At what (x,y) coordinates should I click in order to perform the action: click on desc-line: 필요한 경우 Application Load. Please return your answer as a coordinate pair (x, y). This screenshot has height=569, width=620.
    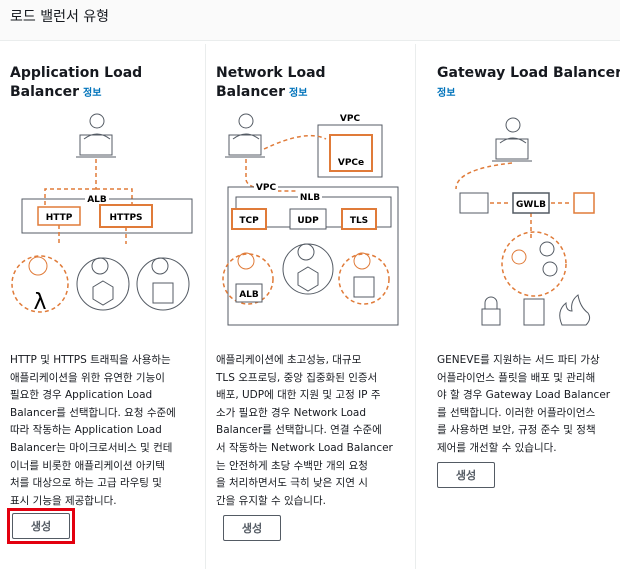
    Looking at the image, I should click on (81, 395).